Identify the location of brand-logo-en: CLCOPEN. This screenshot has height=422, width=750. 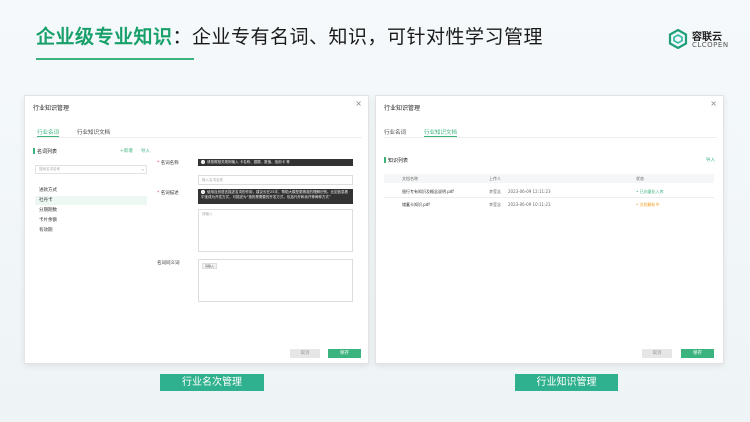
(710, 45).